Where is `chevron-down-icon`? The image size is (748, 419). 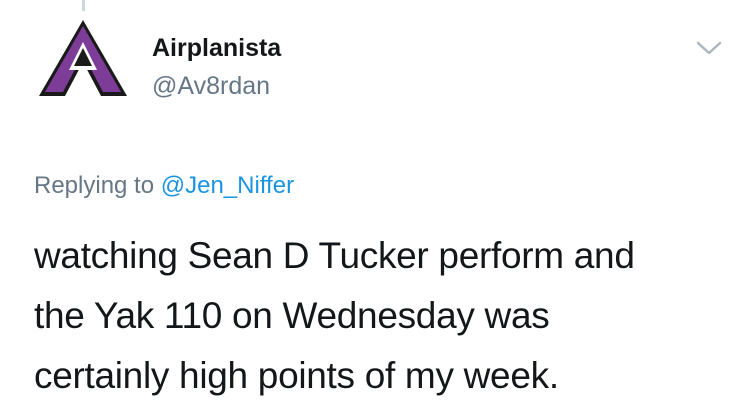 chevron-down-icon is located at coordinates (709, 48).